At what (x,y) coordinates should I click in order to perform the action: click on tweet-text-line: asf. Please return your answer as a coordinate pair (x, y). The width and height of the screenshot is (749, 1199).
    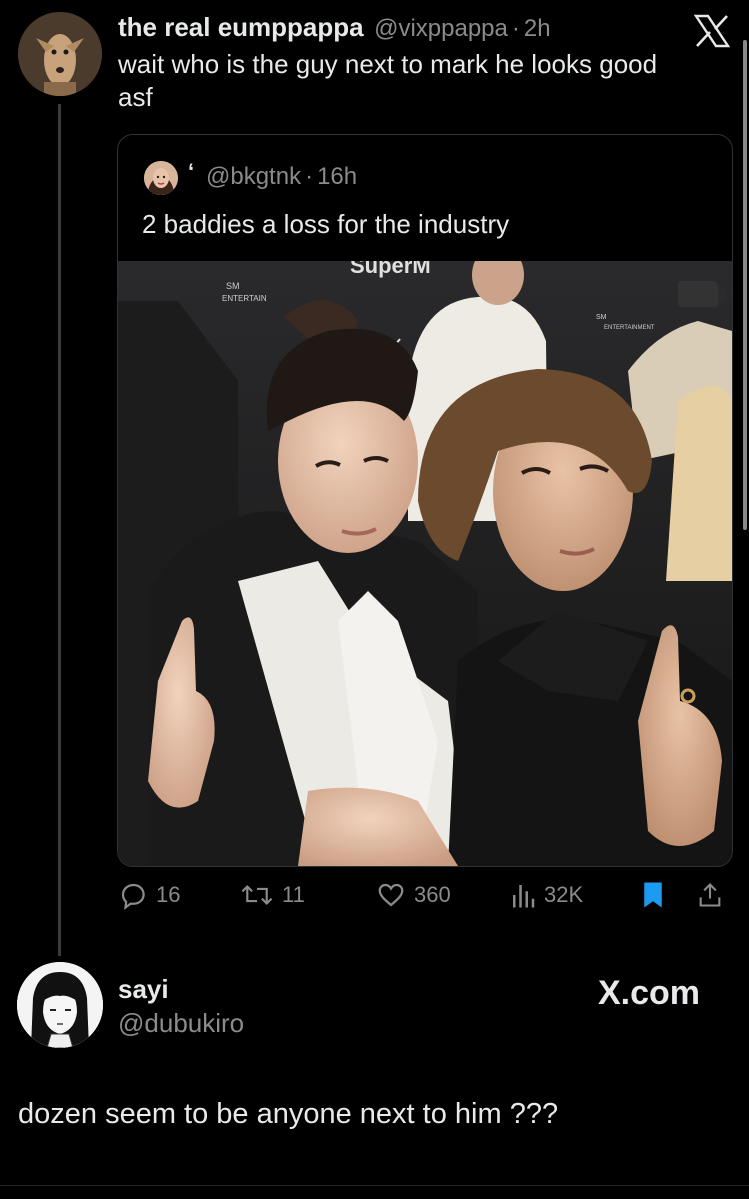
    Looking at the image, I should click on (135, 97).